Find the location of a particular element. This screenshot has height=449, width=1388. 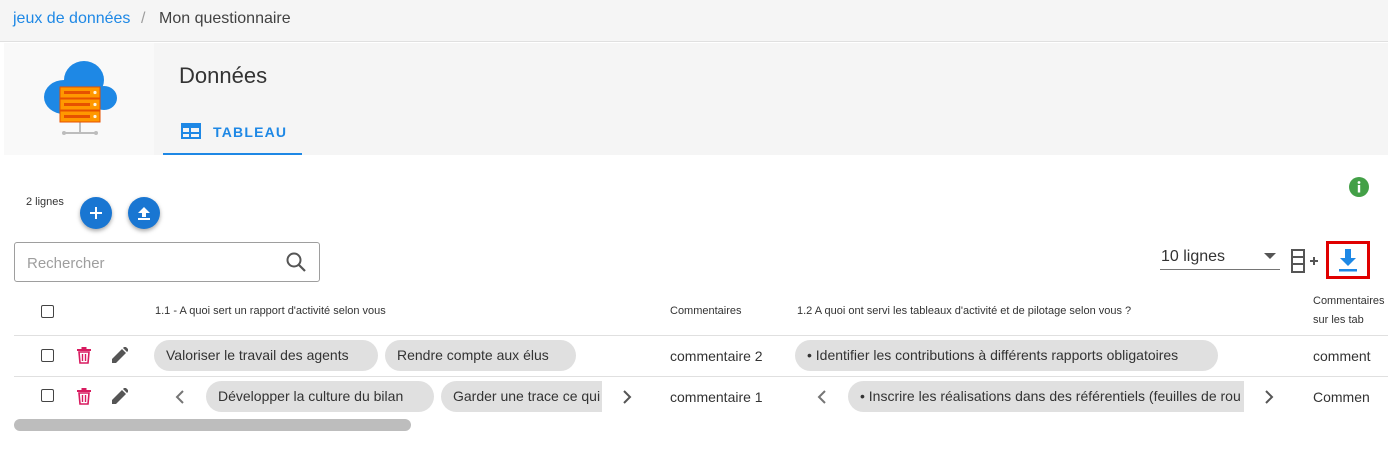

search-field is located at coordinates (167, 262).